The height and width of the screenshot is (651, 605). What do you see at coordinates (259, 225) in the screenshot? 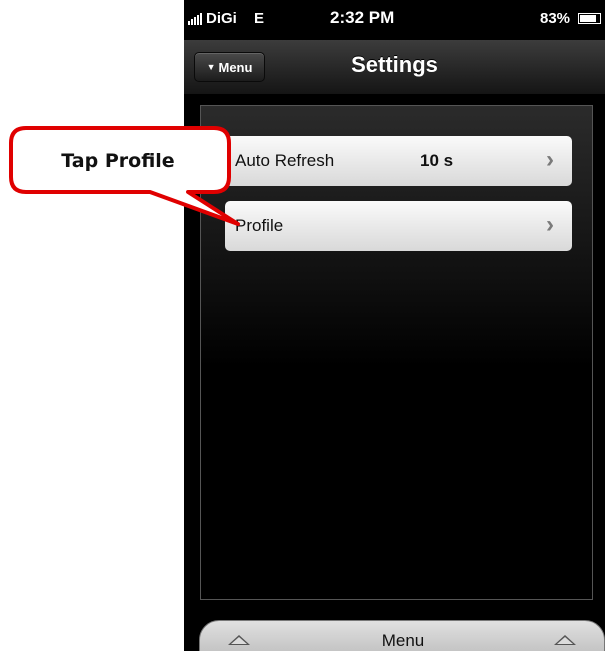
I see `setting-label: Profile` at bounding box center [259, 225].